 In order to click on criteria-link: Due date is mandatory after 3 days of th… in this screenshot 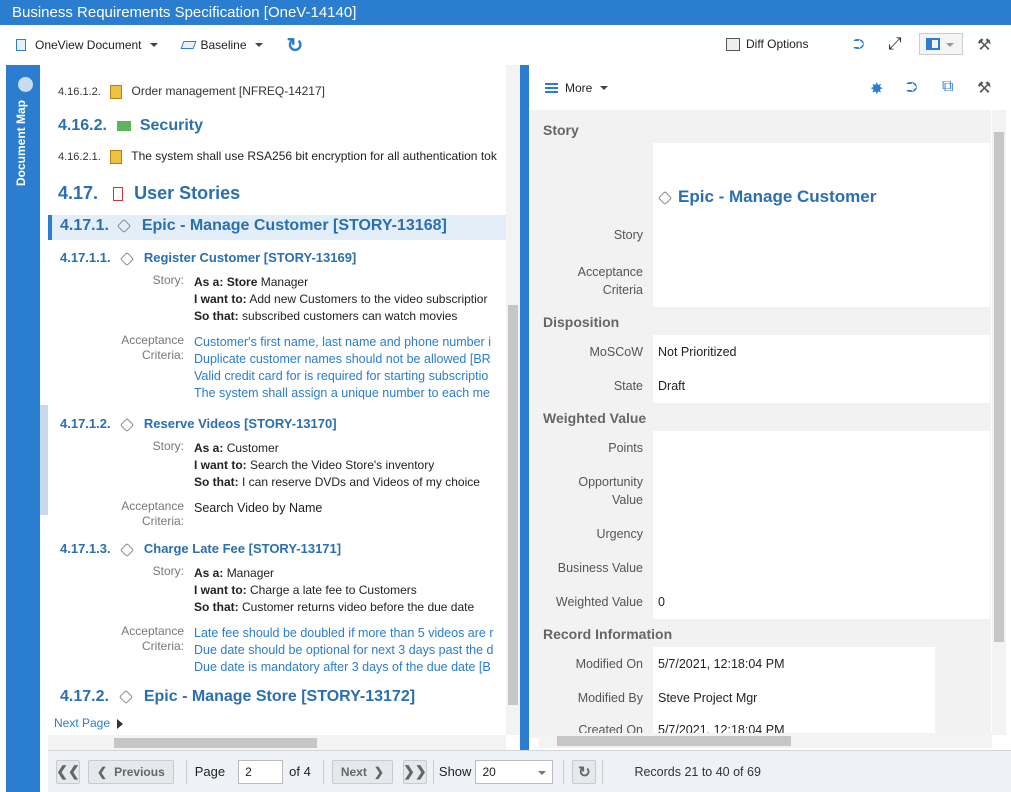, I will do `click(342, 667)`.